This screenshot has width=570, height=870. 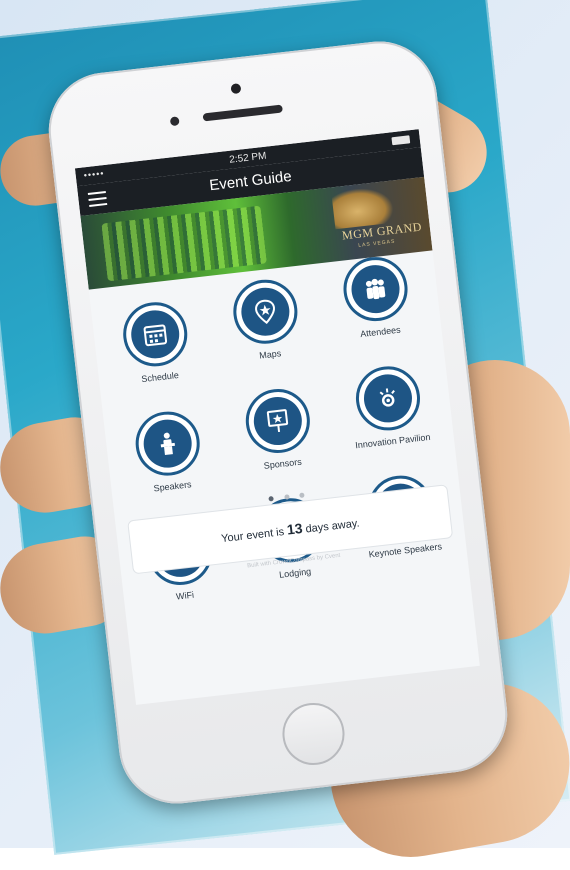 What do you see at coordinates (184, 244) in the screenshot?
I see `city-skyline-image` at bounding box center [184, 244].